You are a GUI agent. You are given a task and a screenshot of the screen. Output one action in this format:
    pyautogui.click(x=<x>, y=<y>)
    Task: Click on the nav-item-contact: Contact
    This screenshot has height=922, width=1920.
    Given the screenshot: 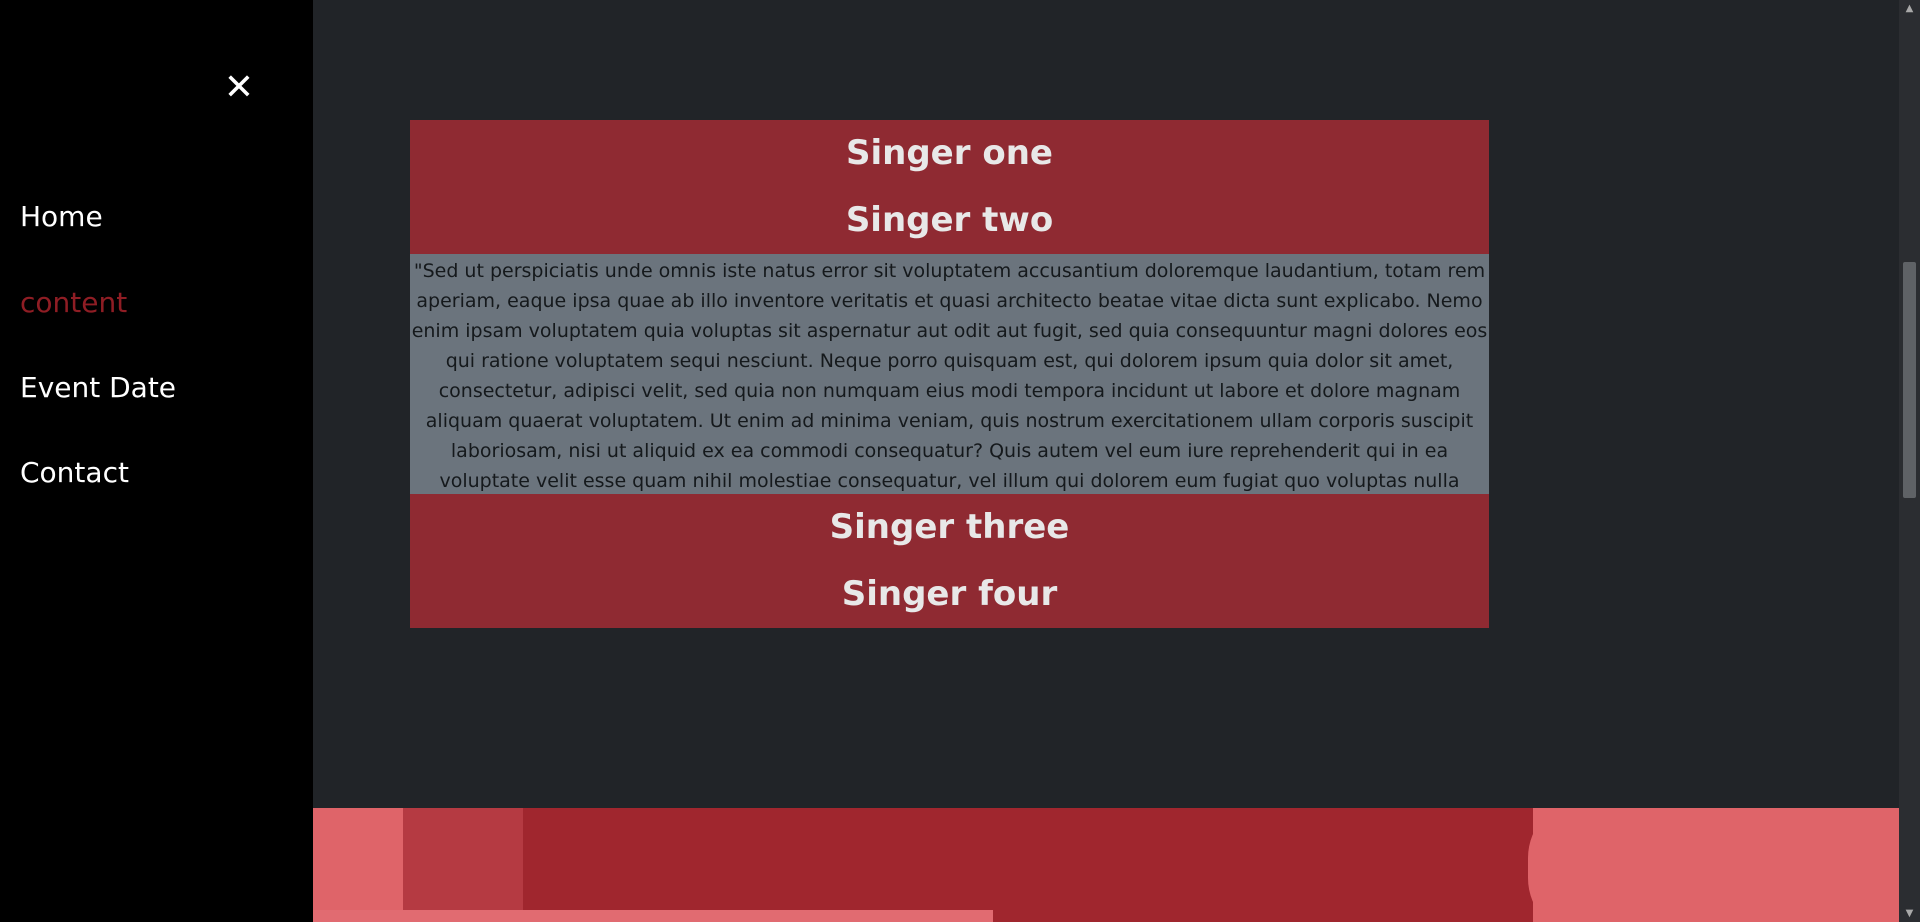 What is the action you would take?
    pyautogui.click(x=74, y=473)
    